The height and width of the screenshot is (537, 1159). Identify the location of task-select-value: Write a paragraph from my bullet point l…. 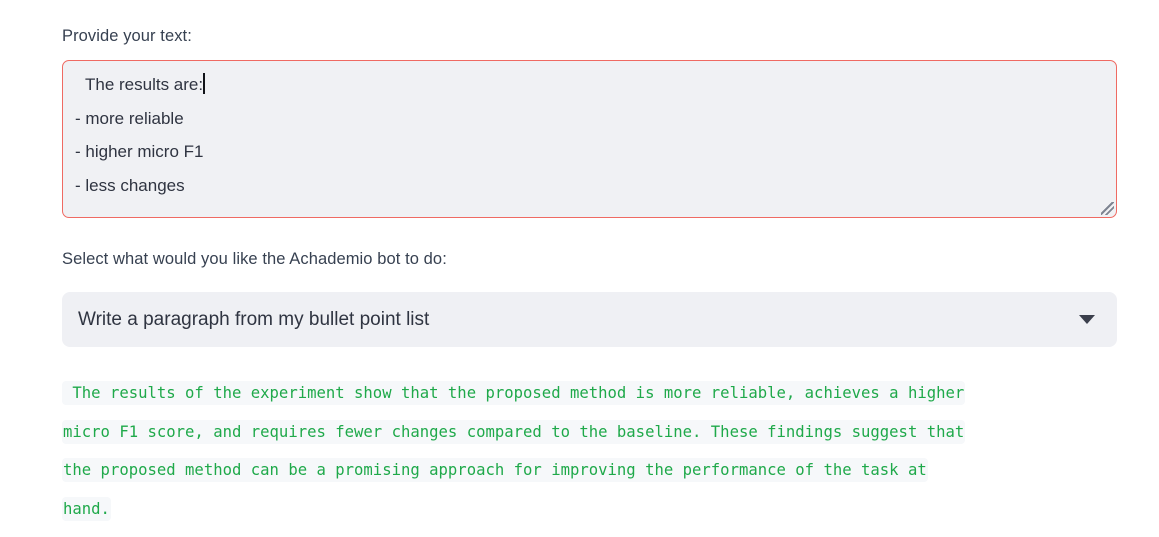
(254, 319).